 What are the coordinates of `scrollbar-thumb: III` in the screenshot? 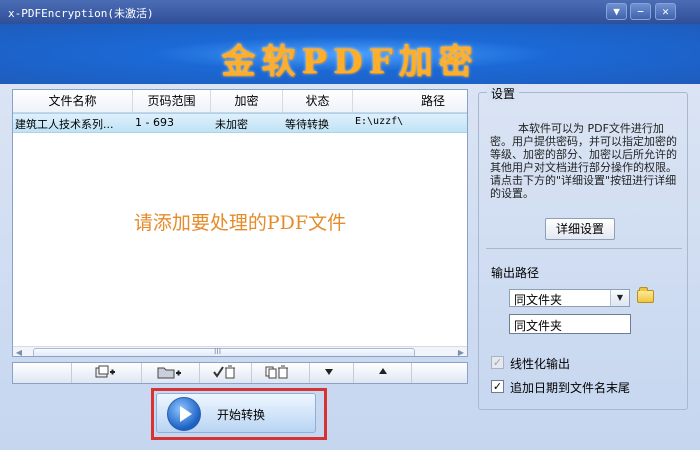 It's located at (224, 351).